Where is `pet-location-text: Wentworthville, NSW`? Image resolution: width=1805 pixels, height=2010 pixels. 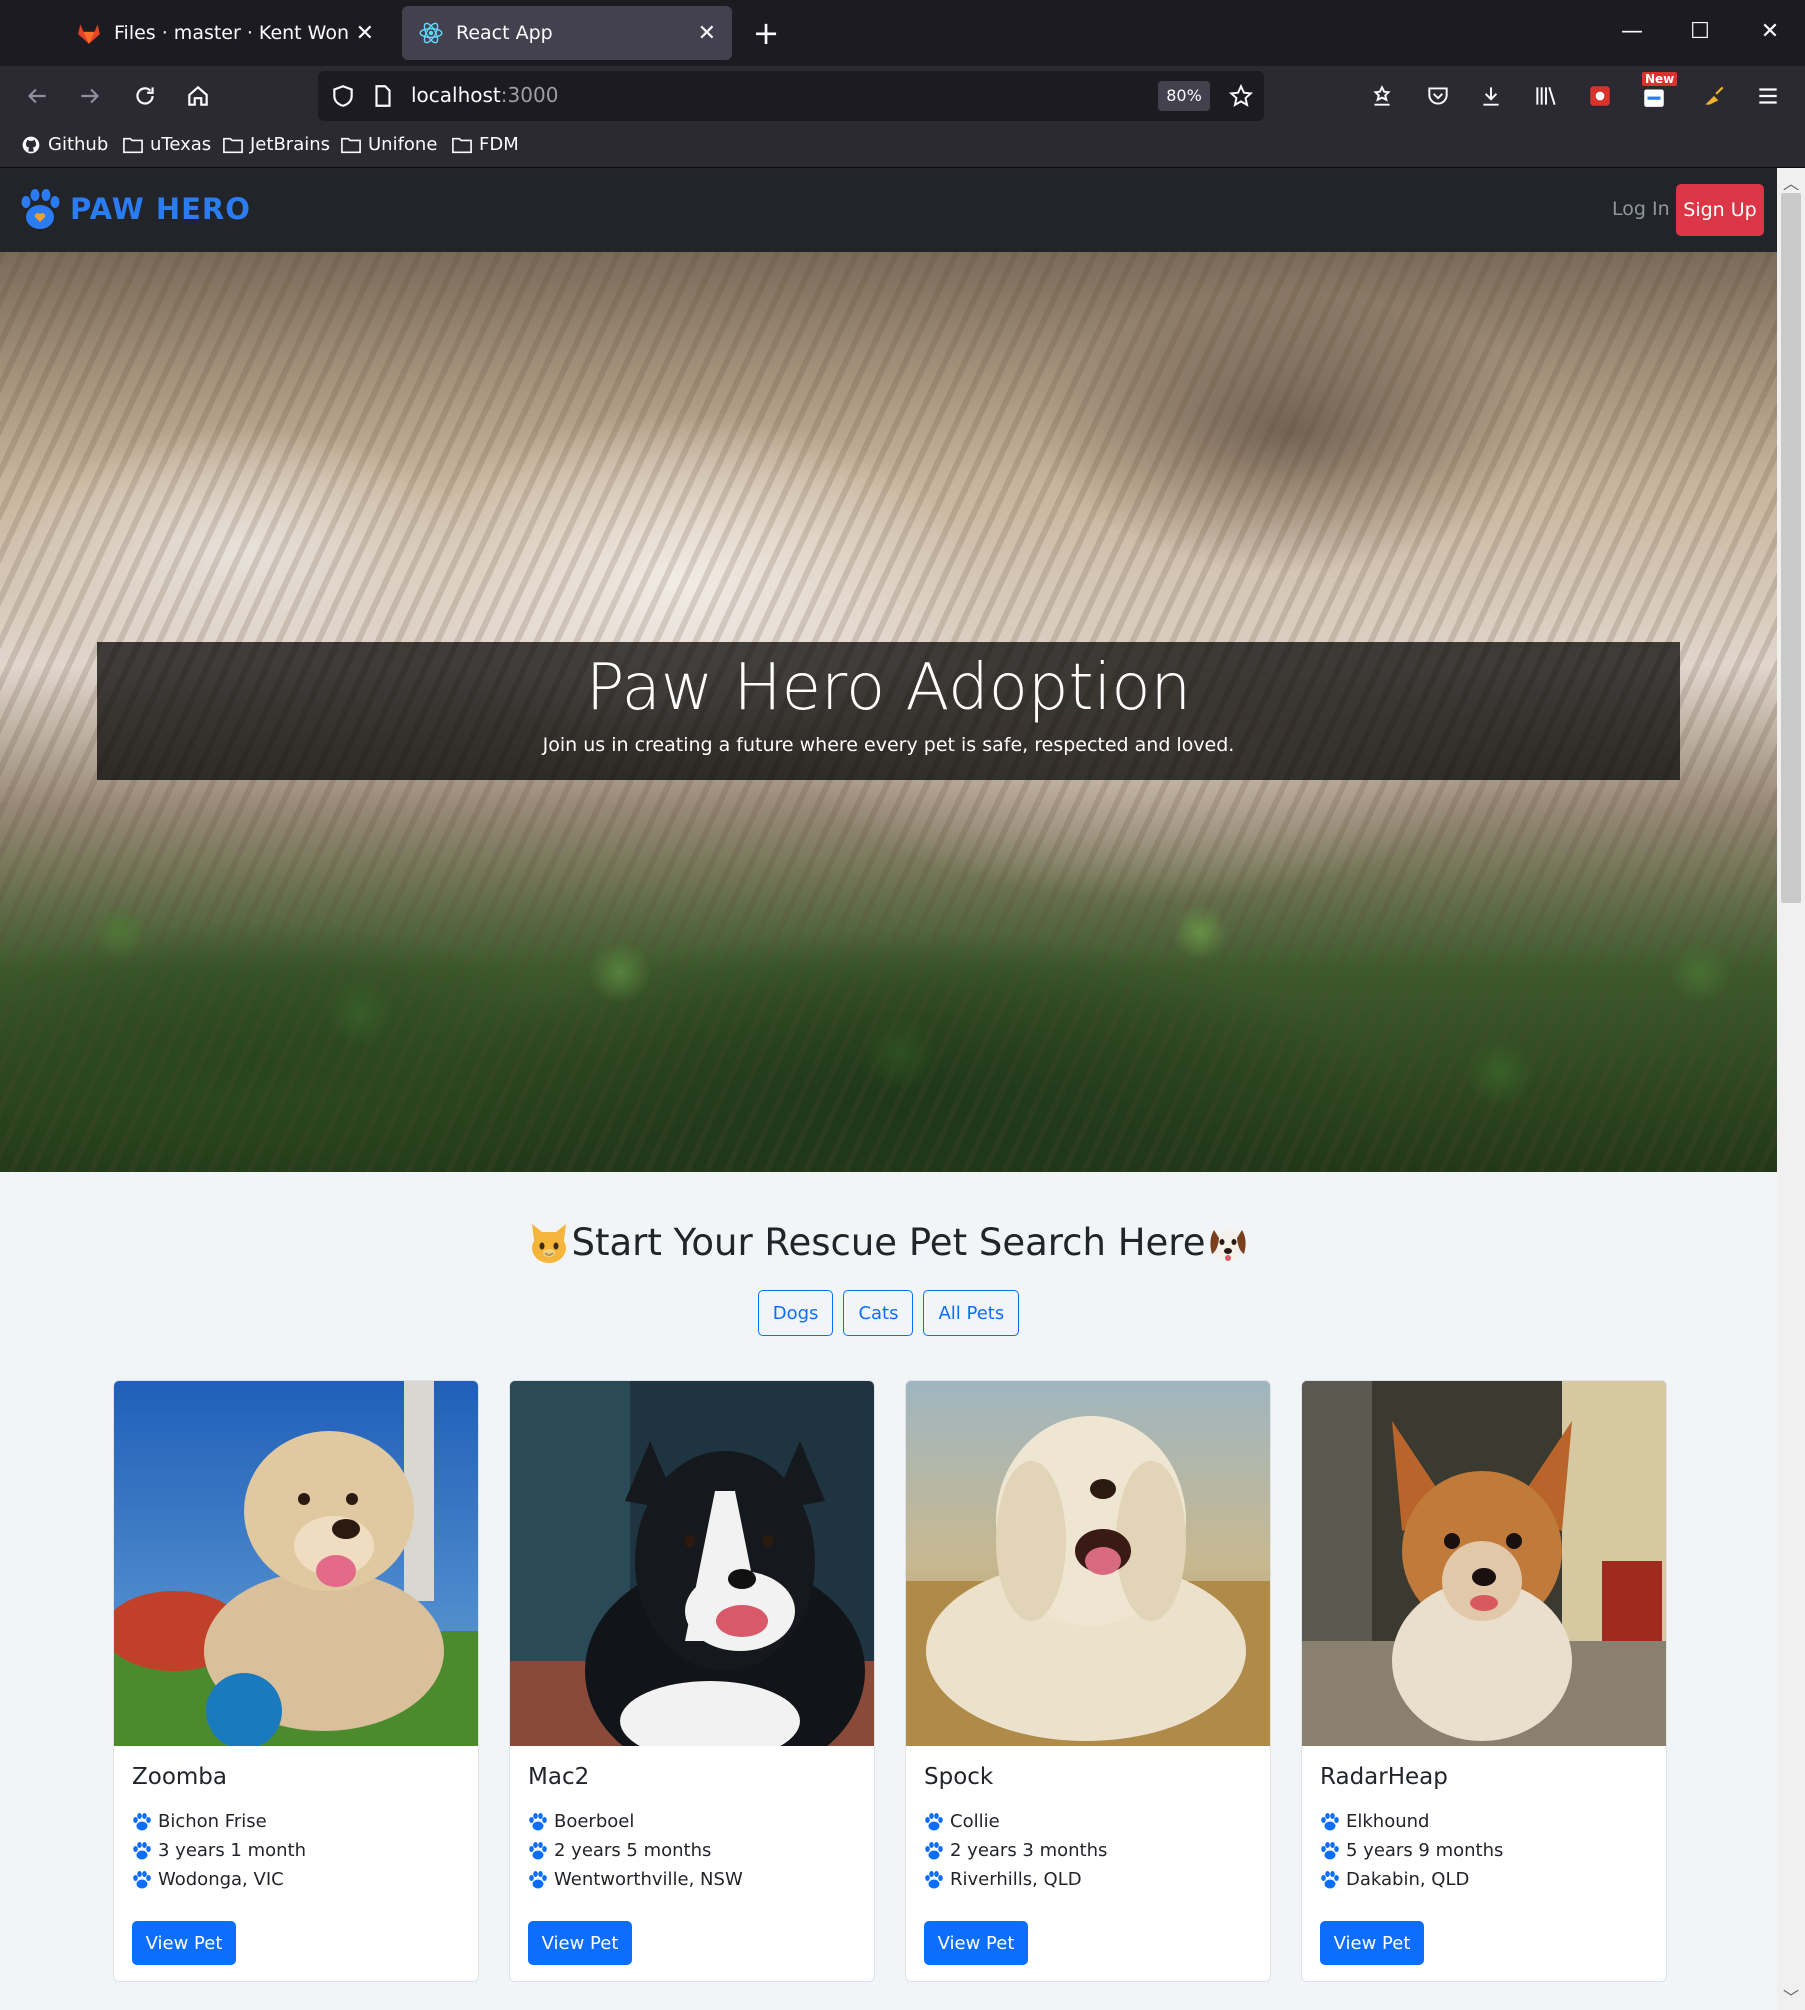 pet-location-text: Wentworthville, NSW is located at coordinates (648, 1879).